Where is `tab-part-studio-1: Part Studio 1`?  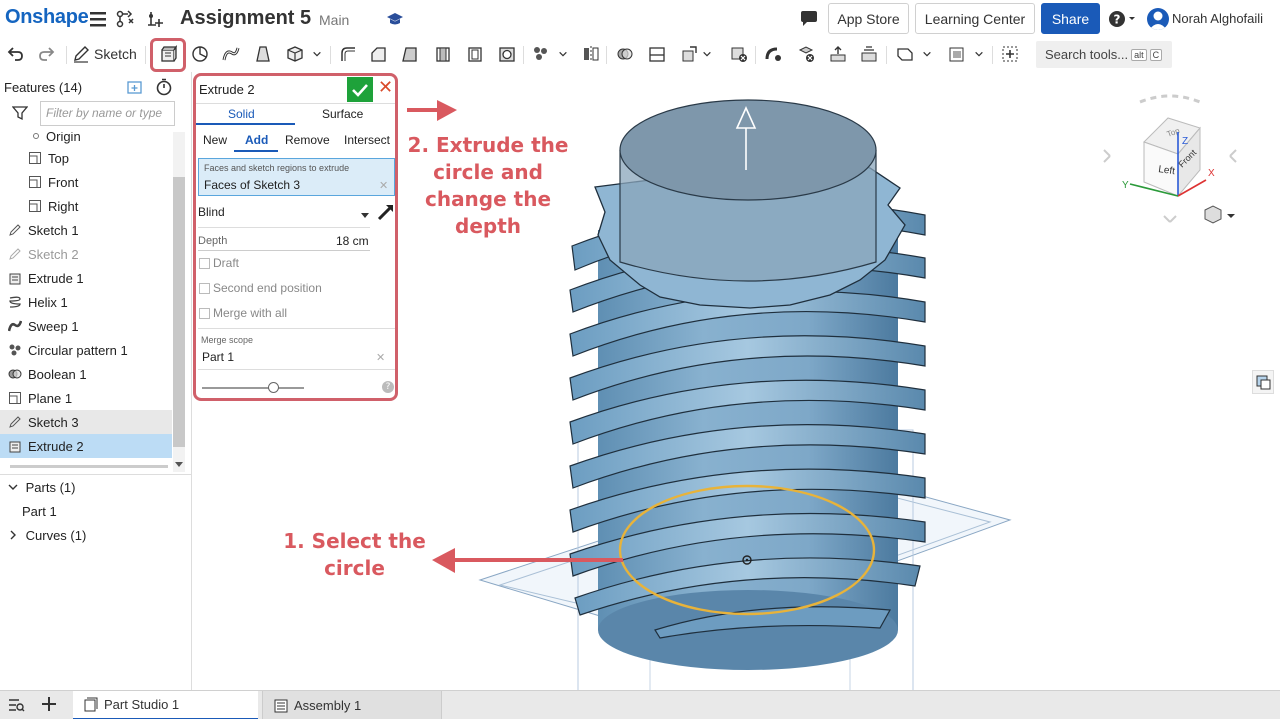
tab-part-studio-1: Part Studio 1 is located at coordinates (165, 705).